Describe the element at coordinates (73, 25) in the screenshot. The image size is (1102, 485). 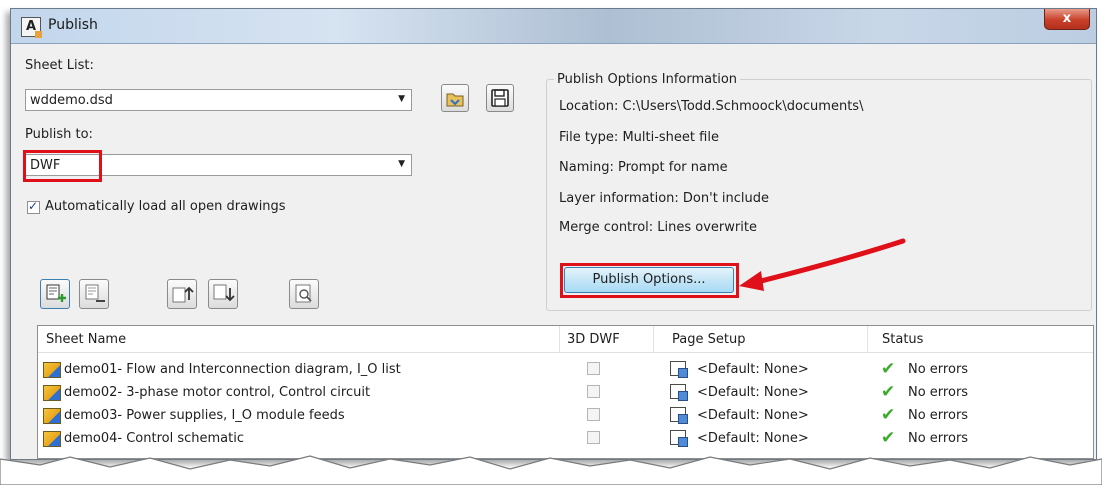
I see `window-title: Publish` at that location.